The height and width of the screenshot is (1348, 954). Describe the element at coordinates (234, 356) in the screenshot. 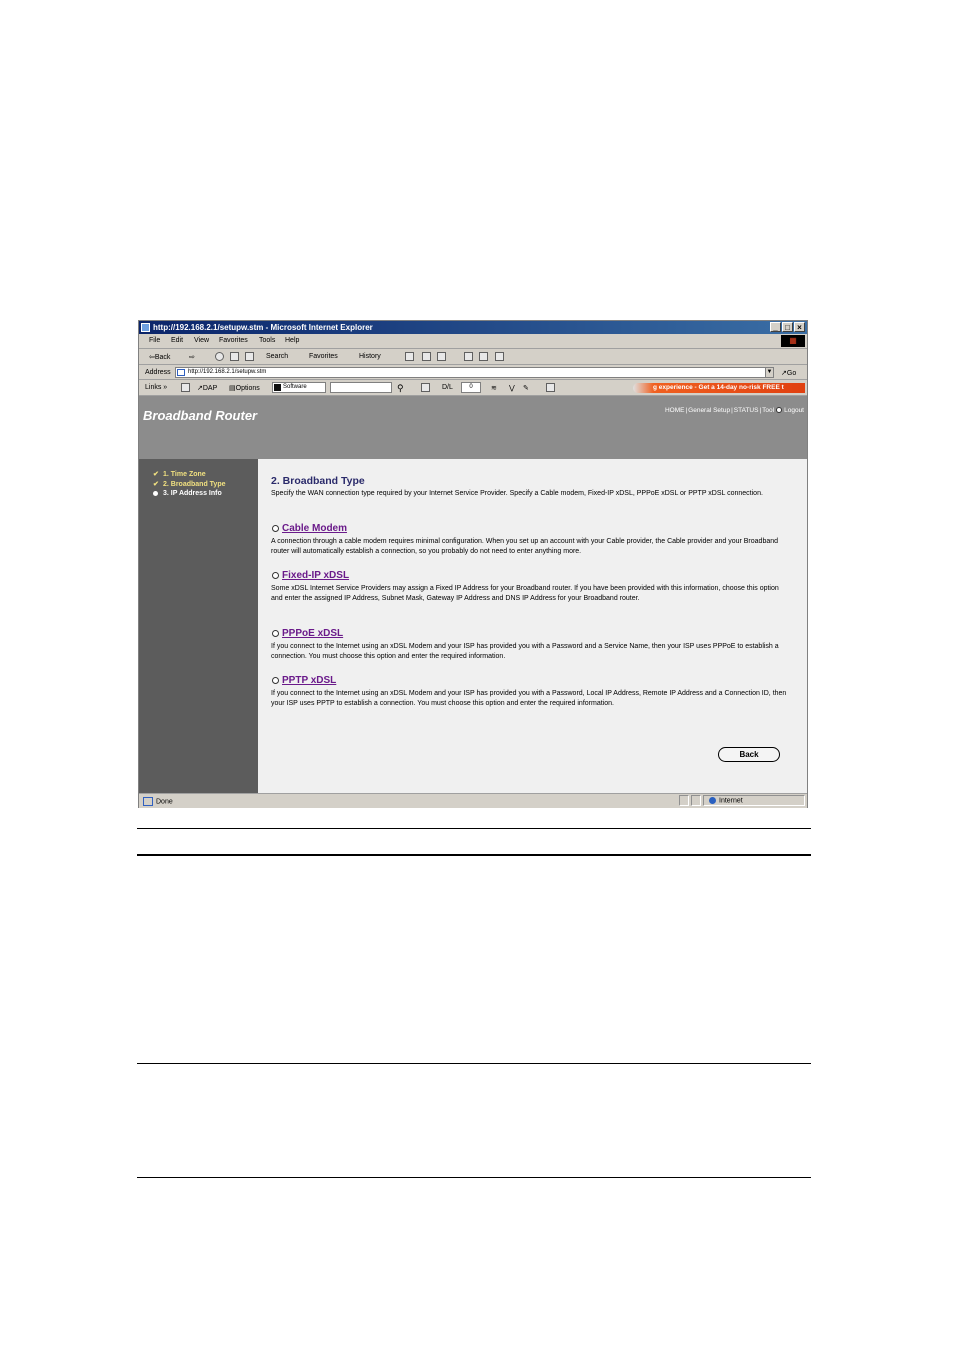

I see `refresh-icon` at that location.